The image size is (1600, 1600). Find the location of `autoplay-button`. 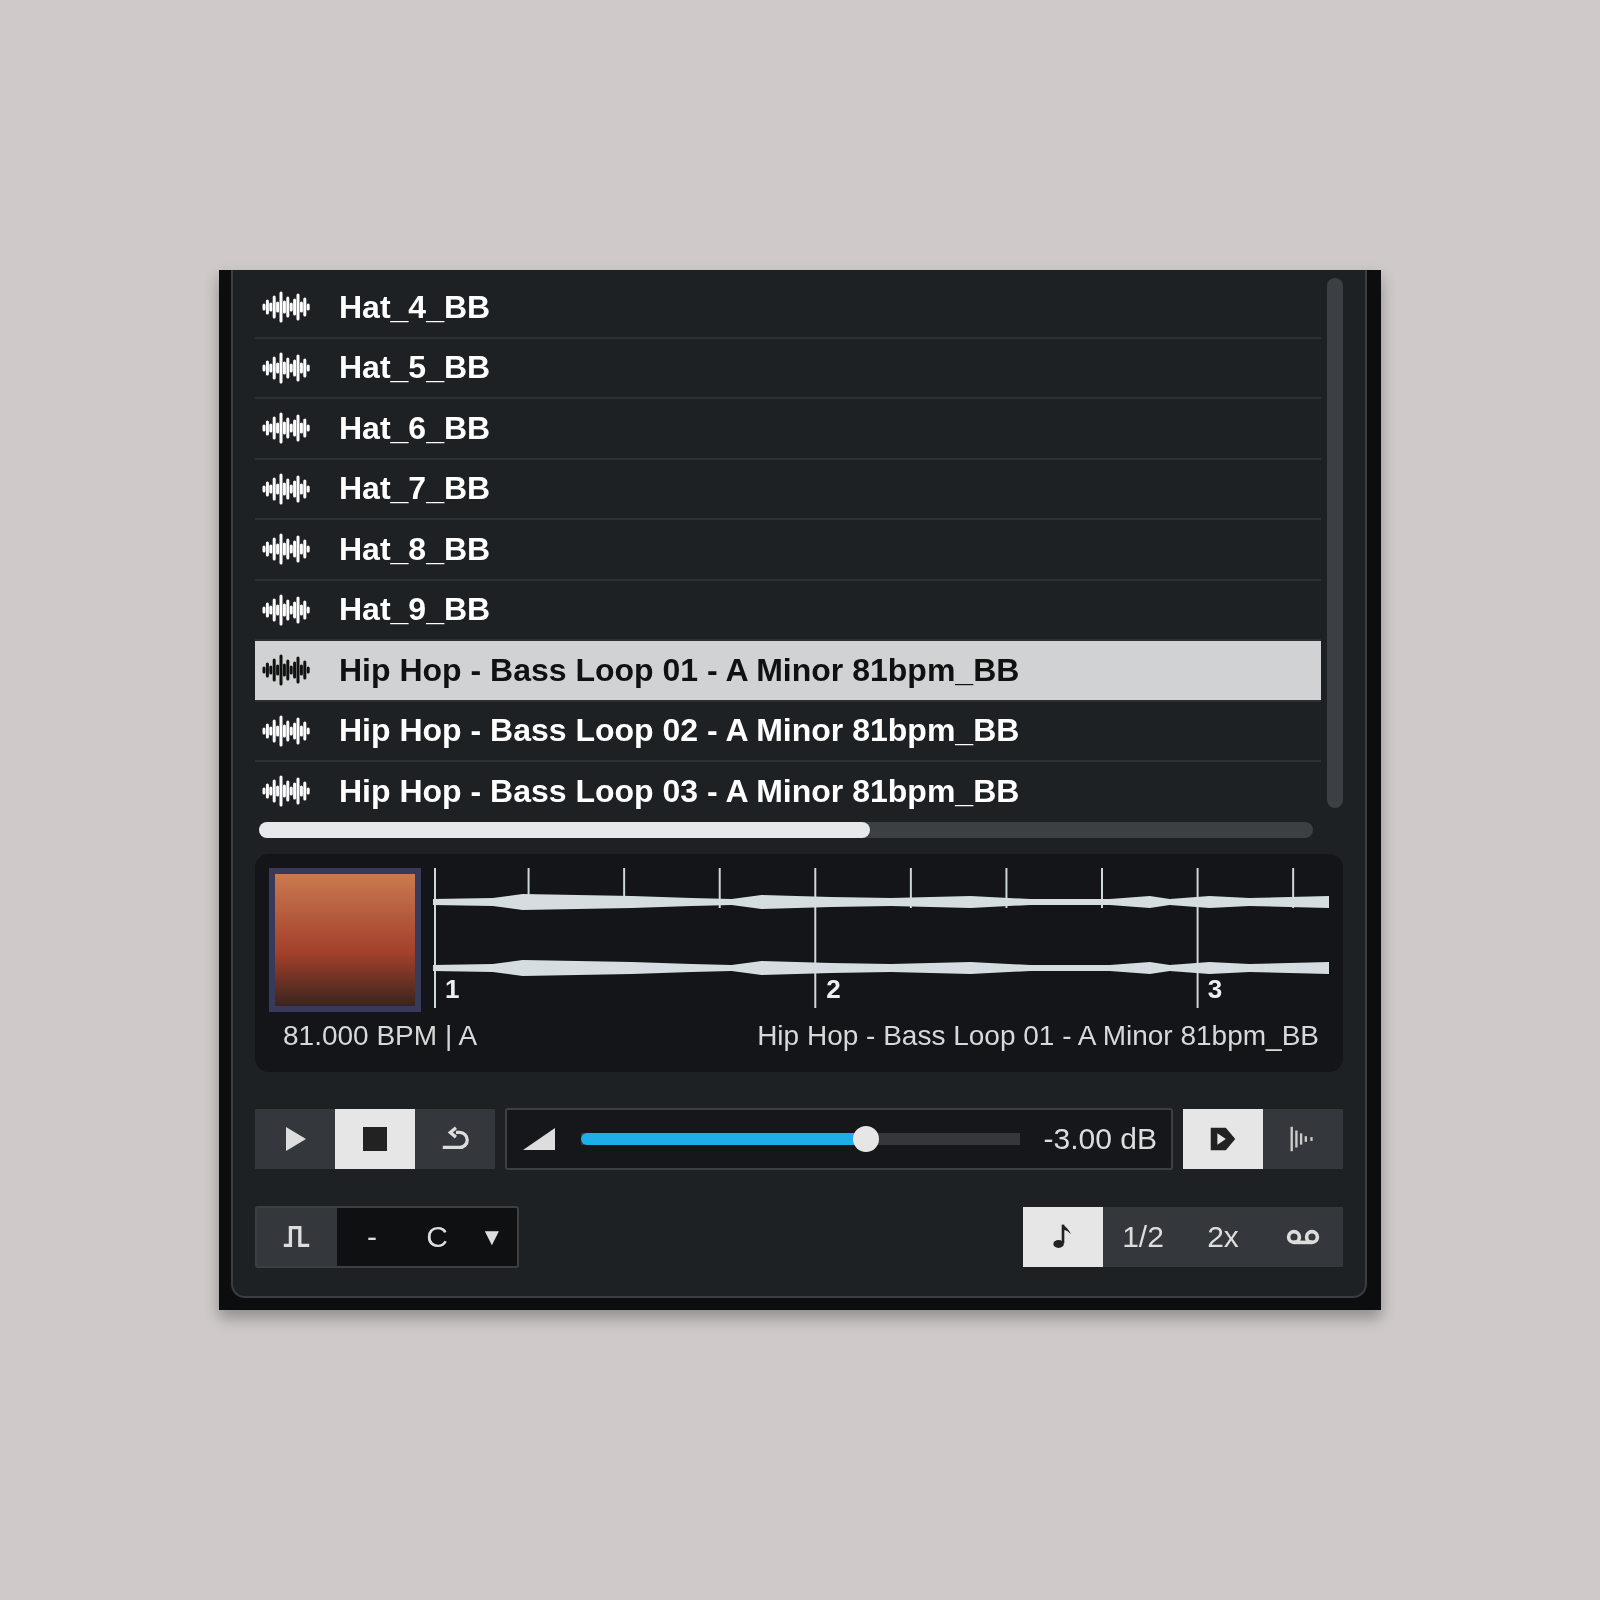

autoplay-button is located at coordinates (1223, 1139).